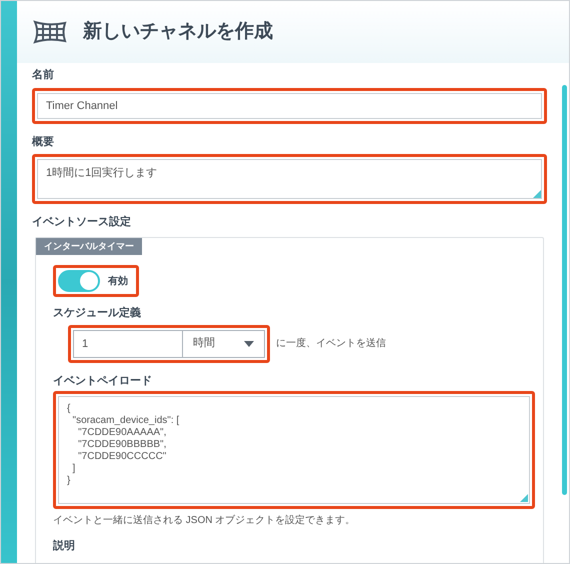 The image size is (570, 564). What do you see at coordinates (43, 75) in the screenshot?
I see `field-label: 名前` at bounding box center [43, 75].